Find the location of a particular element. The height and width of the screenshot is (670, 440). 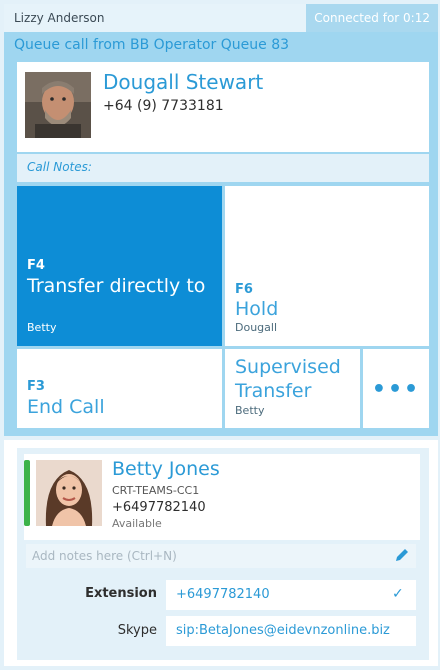

contact-phone: +6497782140 is located at coordinates (159, 507).